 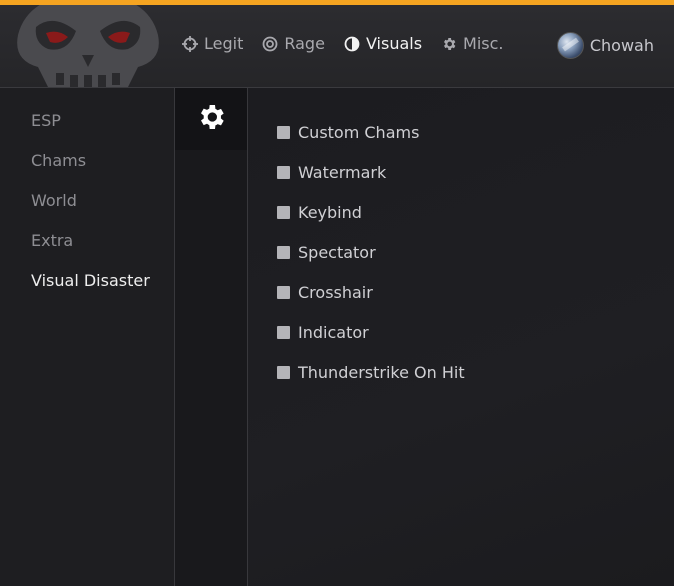 I want to click on nav-label: Rage, so click(x=304, y=43).